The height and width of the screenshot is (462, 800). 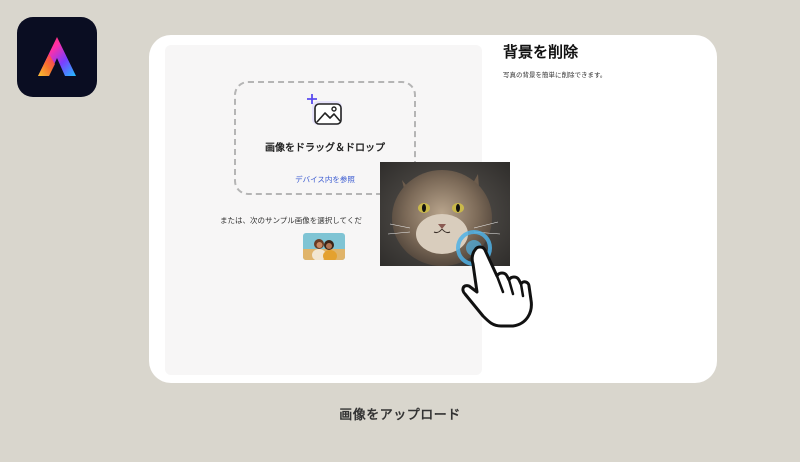 What do you see at coordinates (324, 109) in the screenshot?
I see `image-plus-icon` at bounding box center [324, 109].